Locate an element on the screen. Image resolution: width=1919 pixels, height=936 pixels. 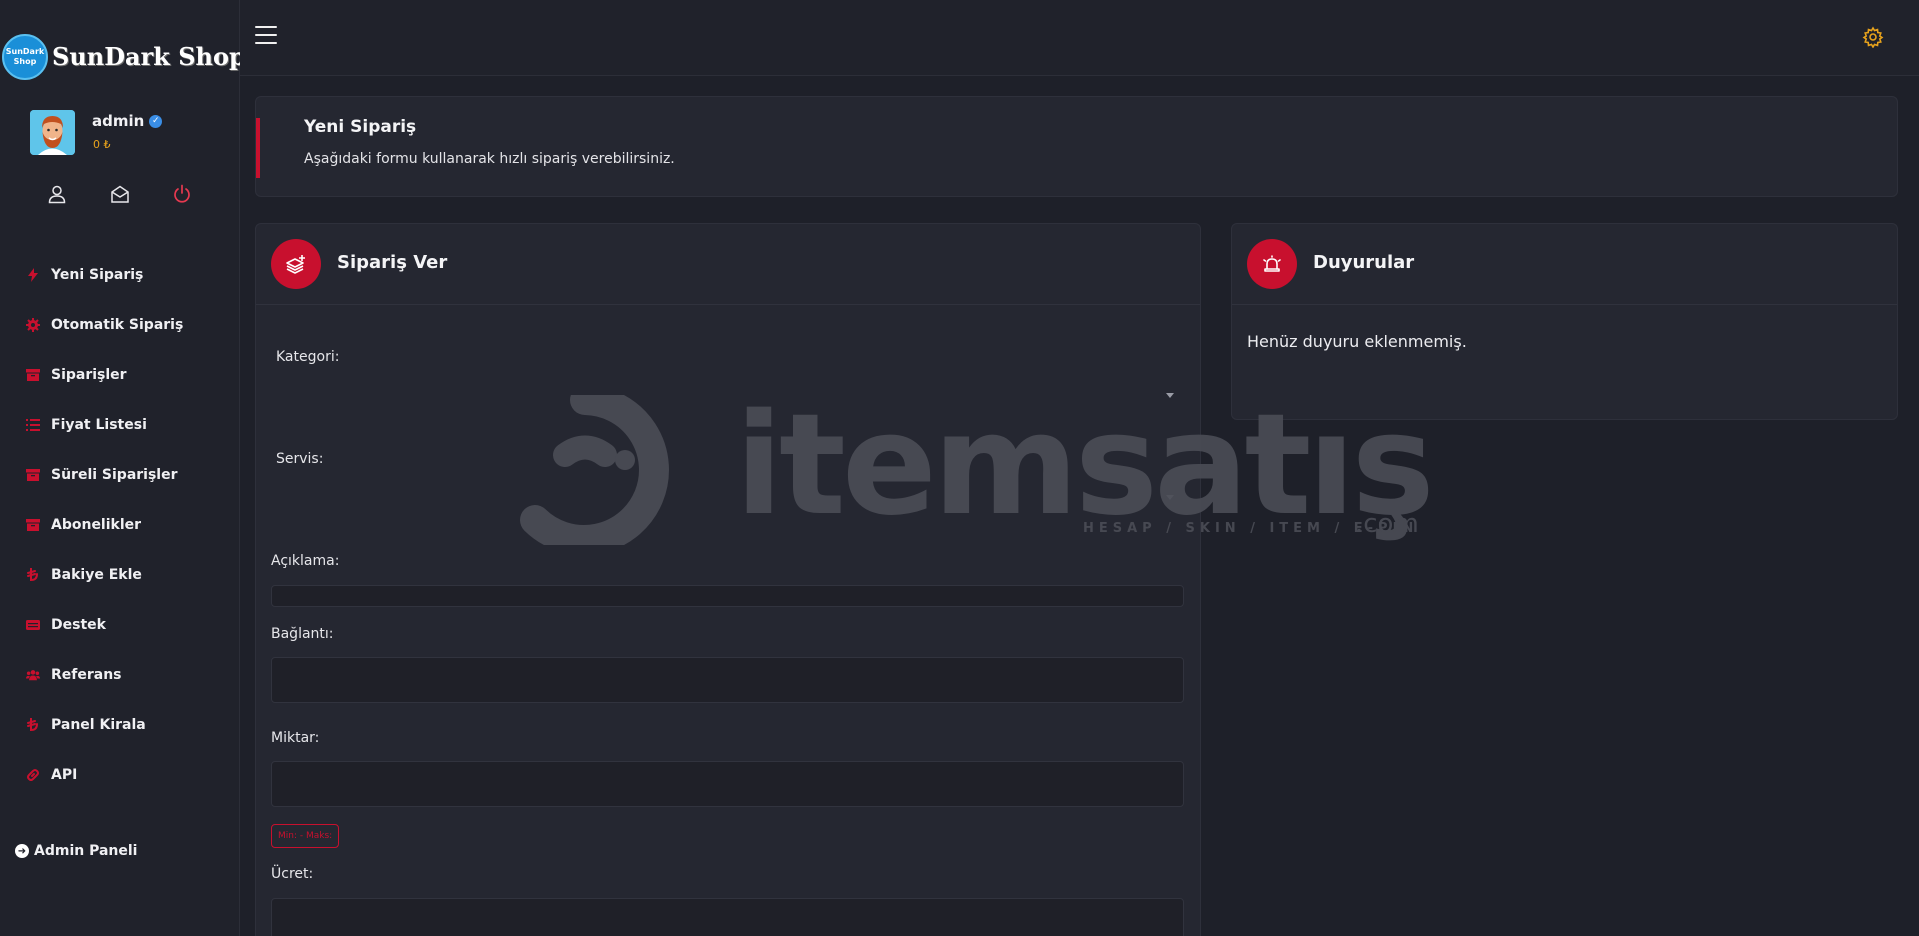
sidebar-item-label: Yeni Sipariş is located at coordinates (97, 275).